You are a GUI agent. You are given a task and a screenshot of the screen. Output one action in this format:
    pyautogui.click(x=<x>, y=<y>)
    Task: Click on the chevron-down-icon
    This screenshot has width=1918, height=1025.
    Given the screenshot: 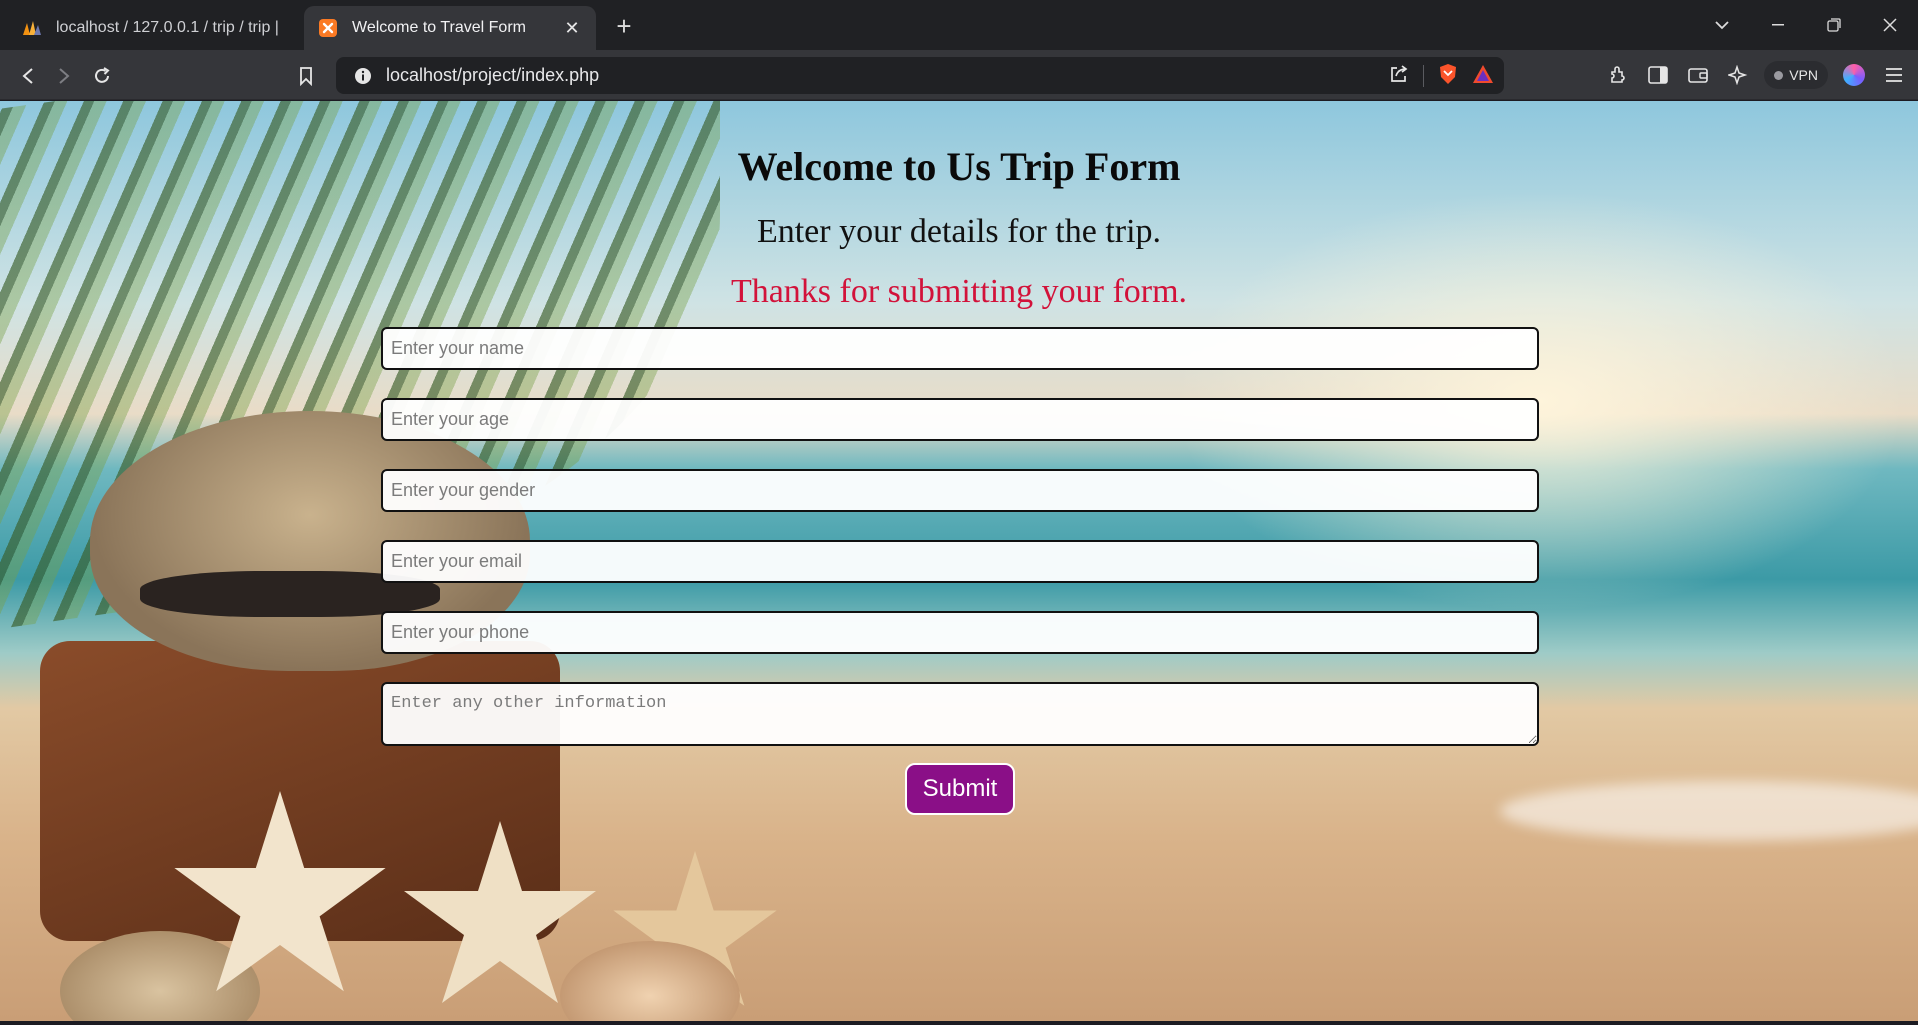 What is the action you would take?
    pyautogui.click(x=1722, y=25)
    